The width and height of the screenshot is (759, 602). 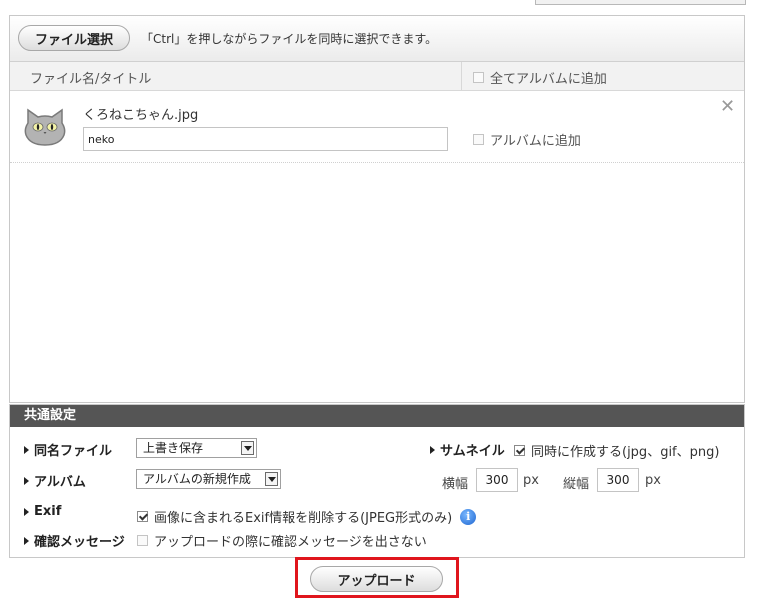 I want to click on confirm-message-option: アップロードの際に確認メッセージを出さない, so click(x=282, y=540).